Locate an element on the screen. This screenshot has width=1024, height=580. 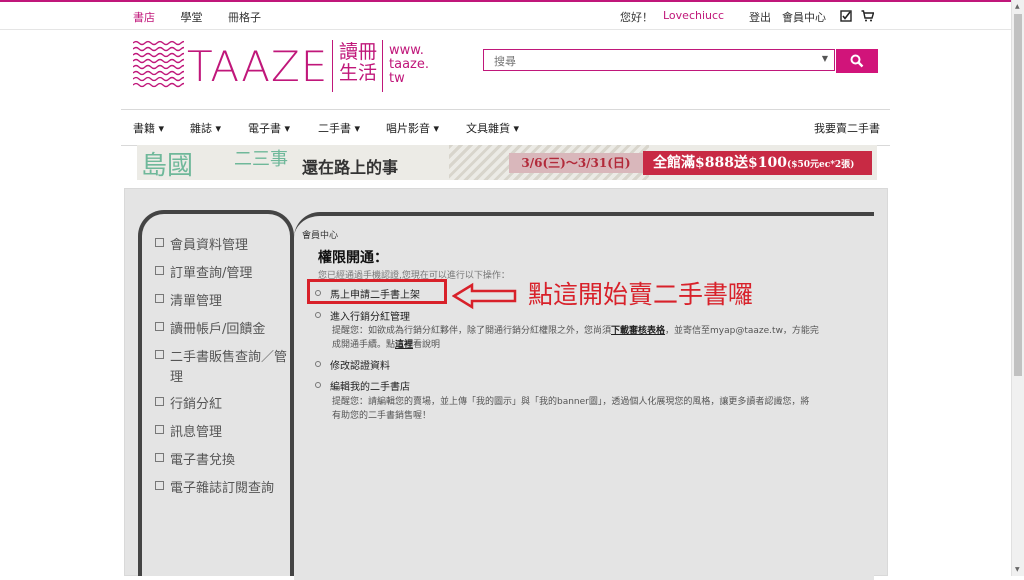
tab-bookstore: 書店 is located at coordinates (144, 17).